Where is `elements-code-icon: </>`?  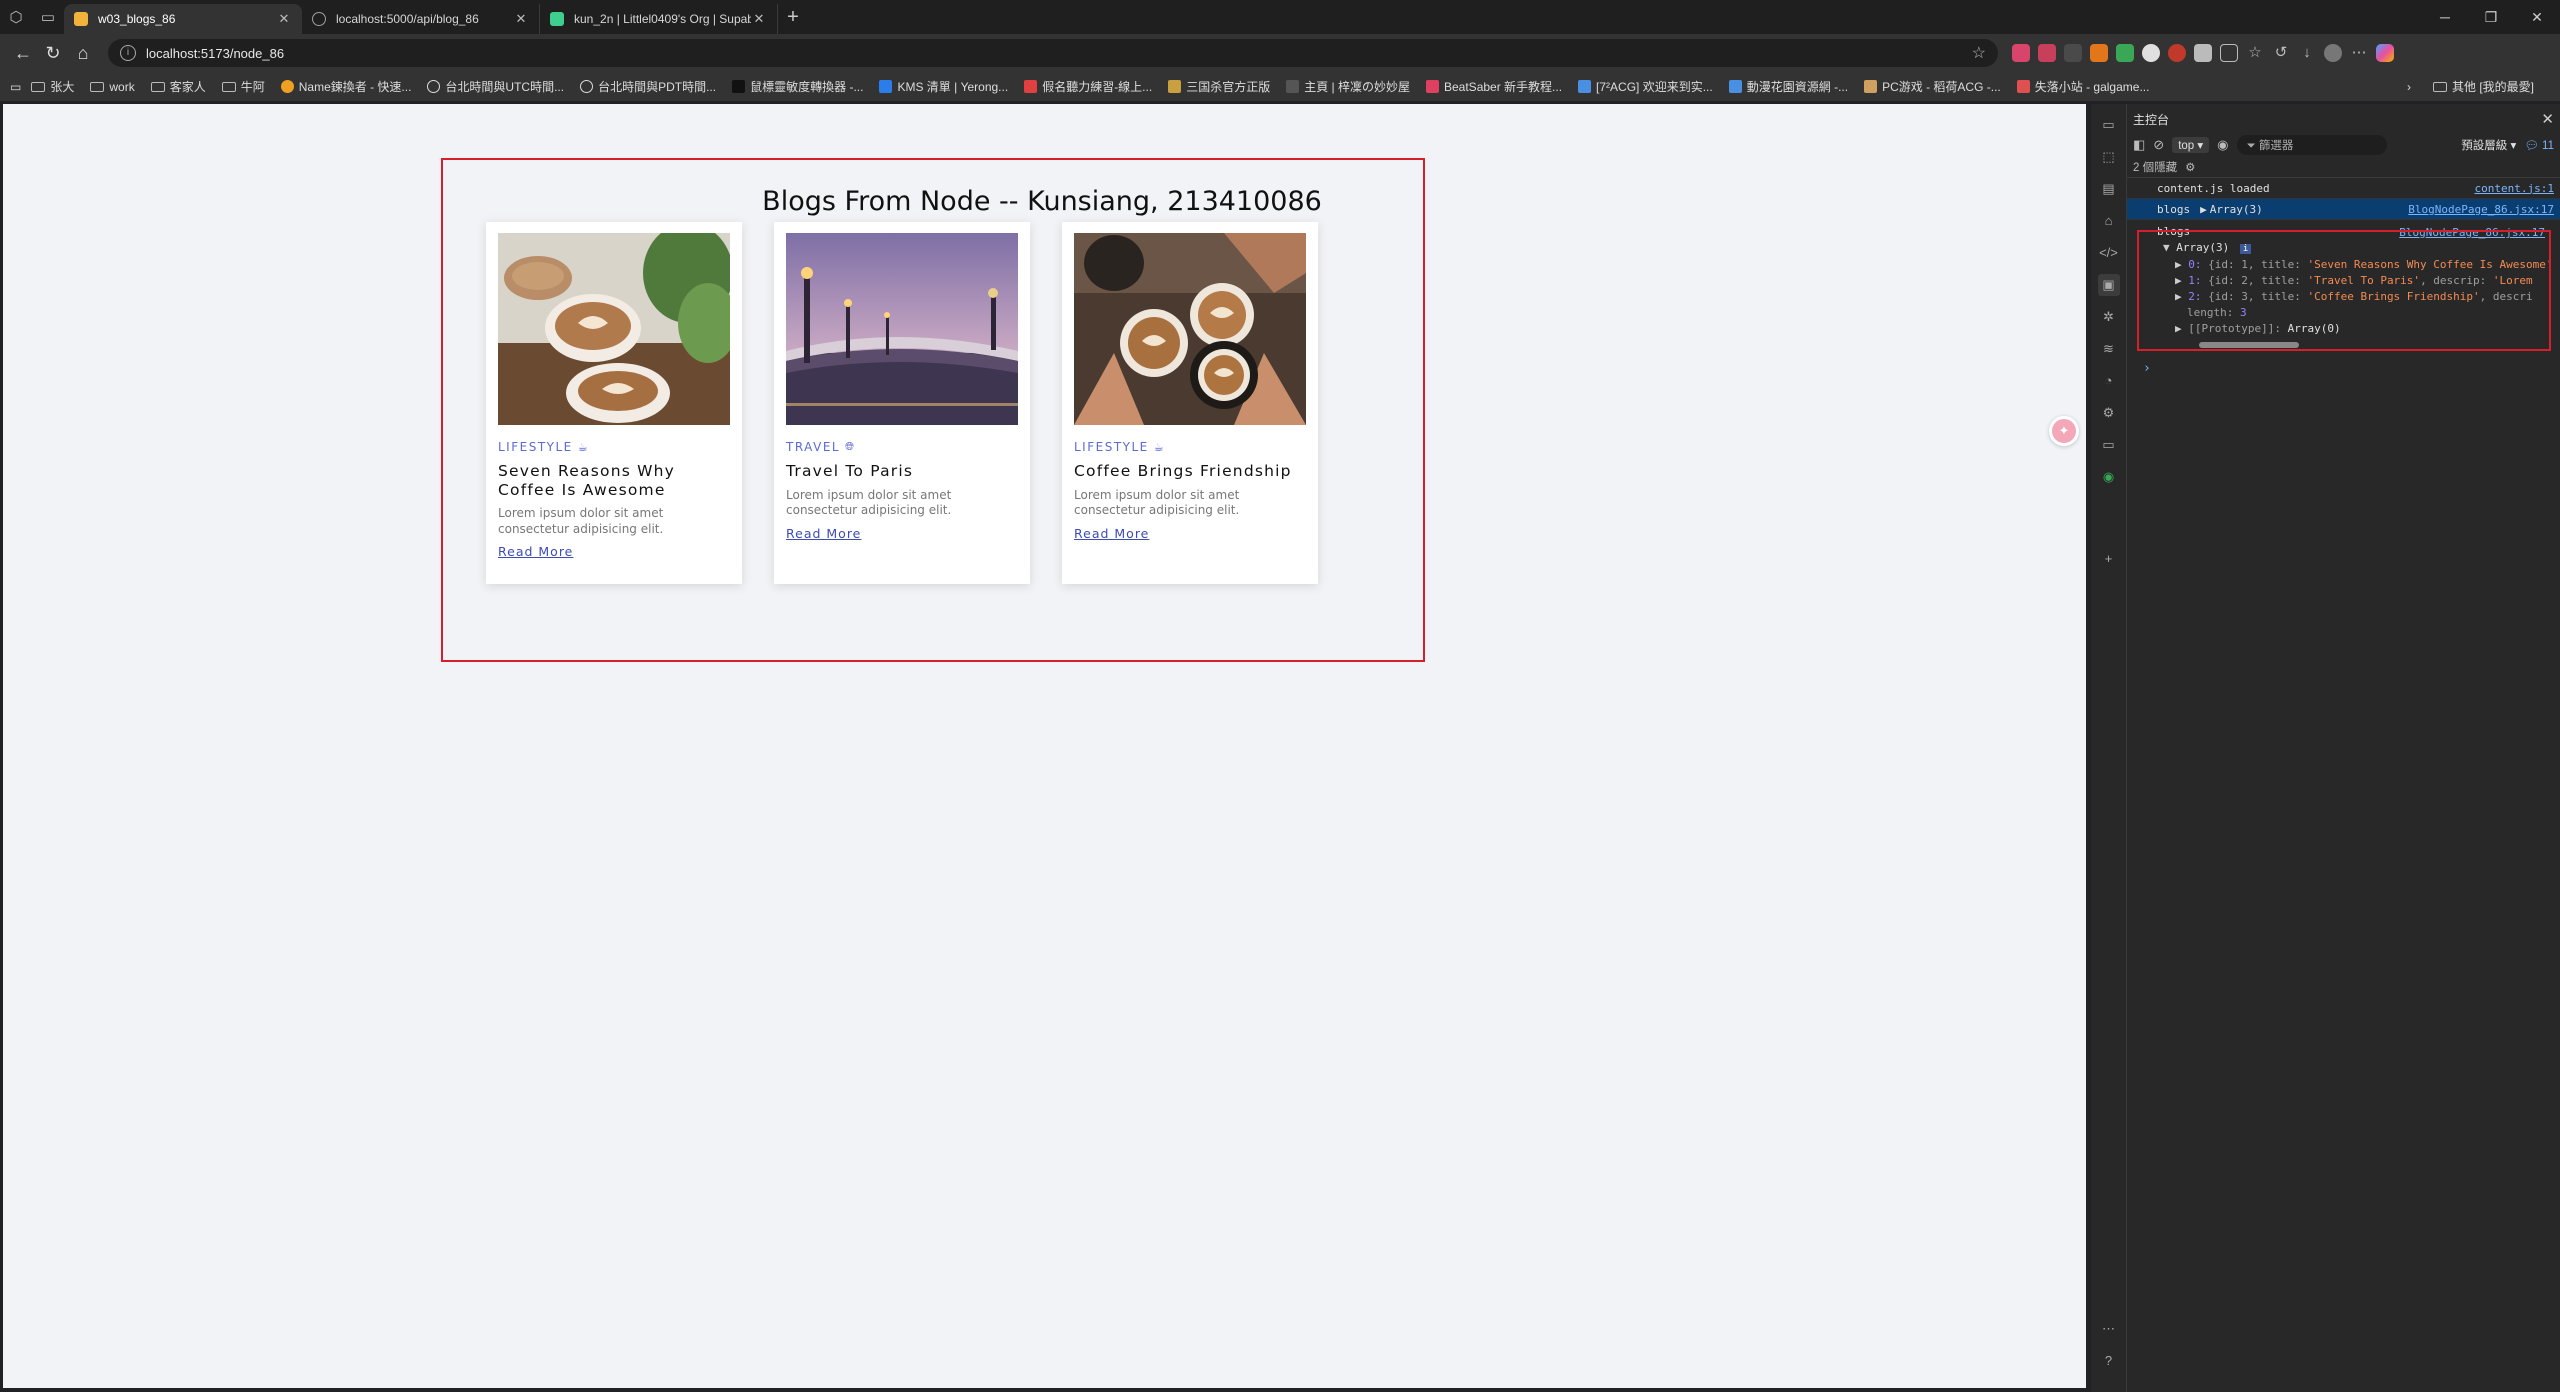
elements-code-icon: </> is located at coordinates (2109, 253).